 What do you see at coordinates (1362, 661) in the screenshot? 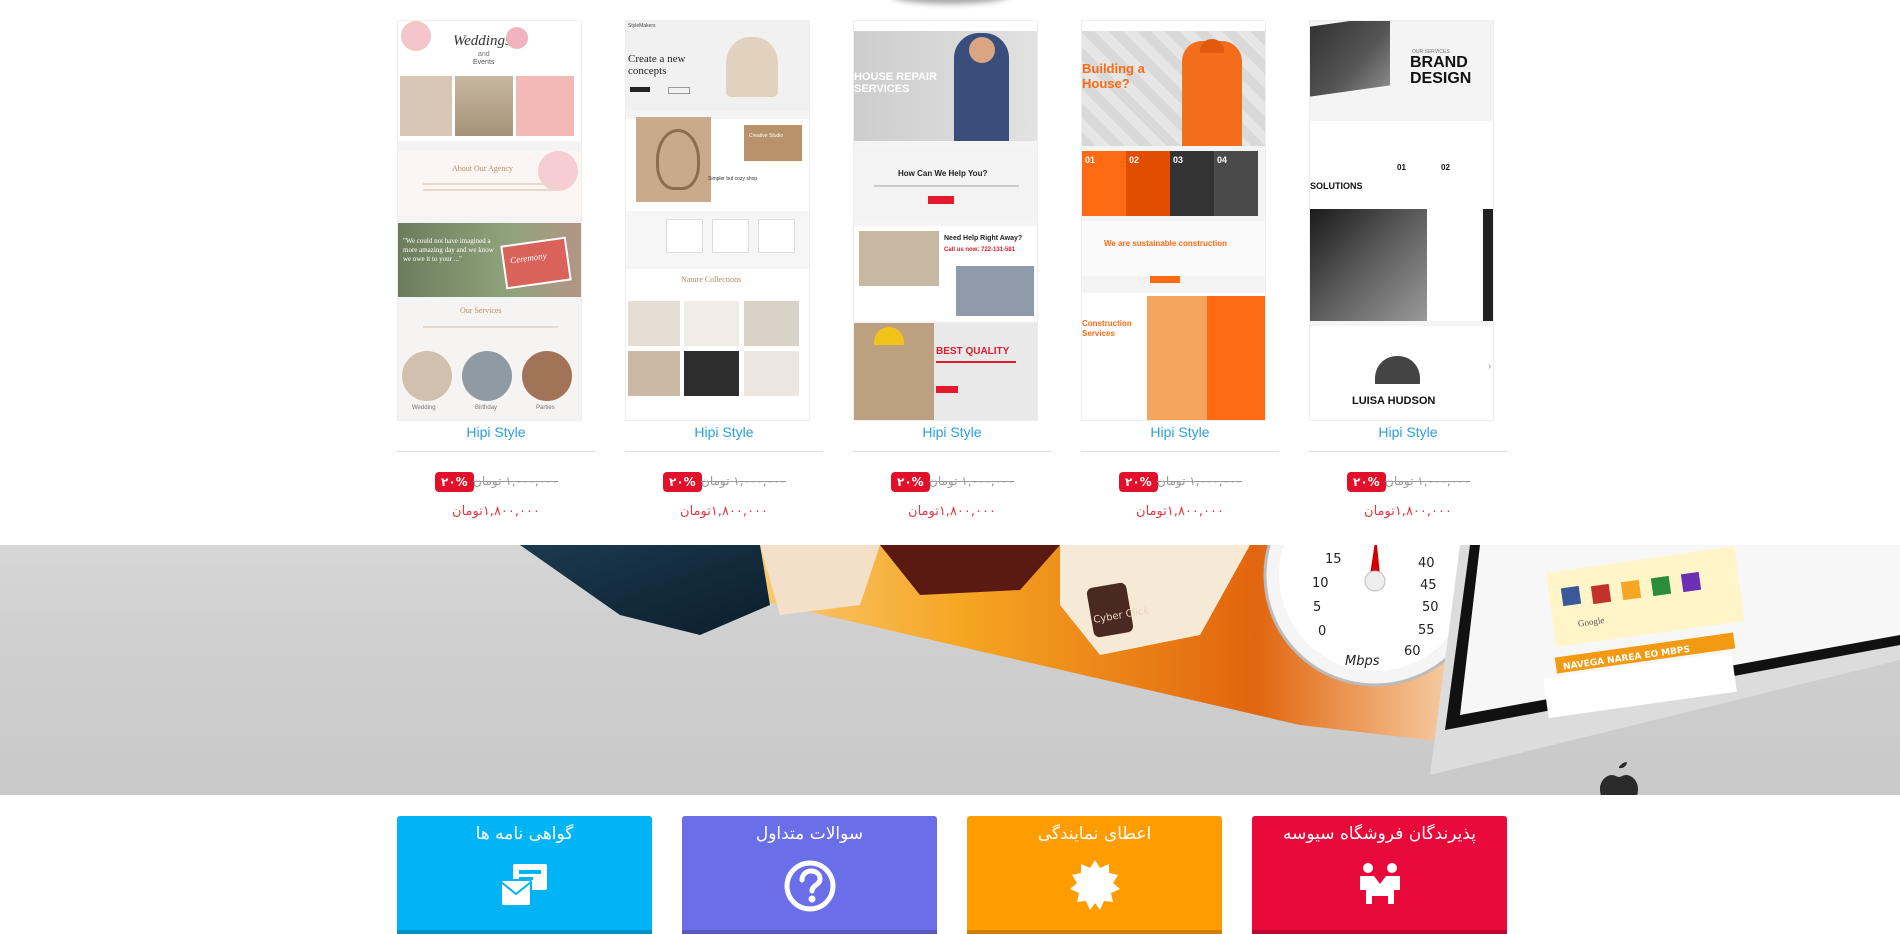
I see `speed-unit: Mbps` at bounding box center [1362, 661].